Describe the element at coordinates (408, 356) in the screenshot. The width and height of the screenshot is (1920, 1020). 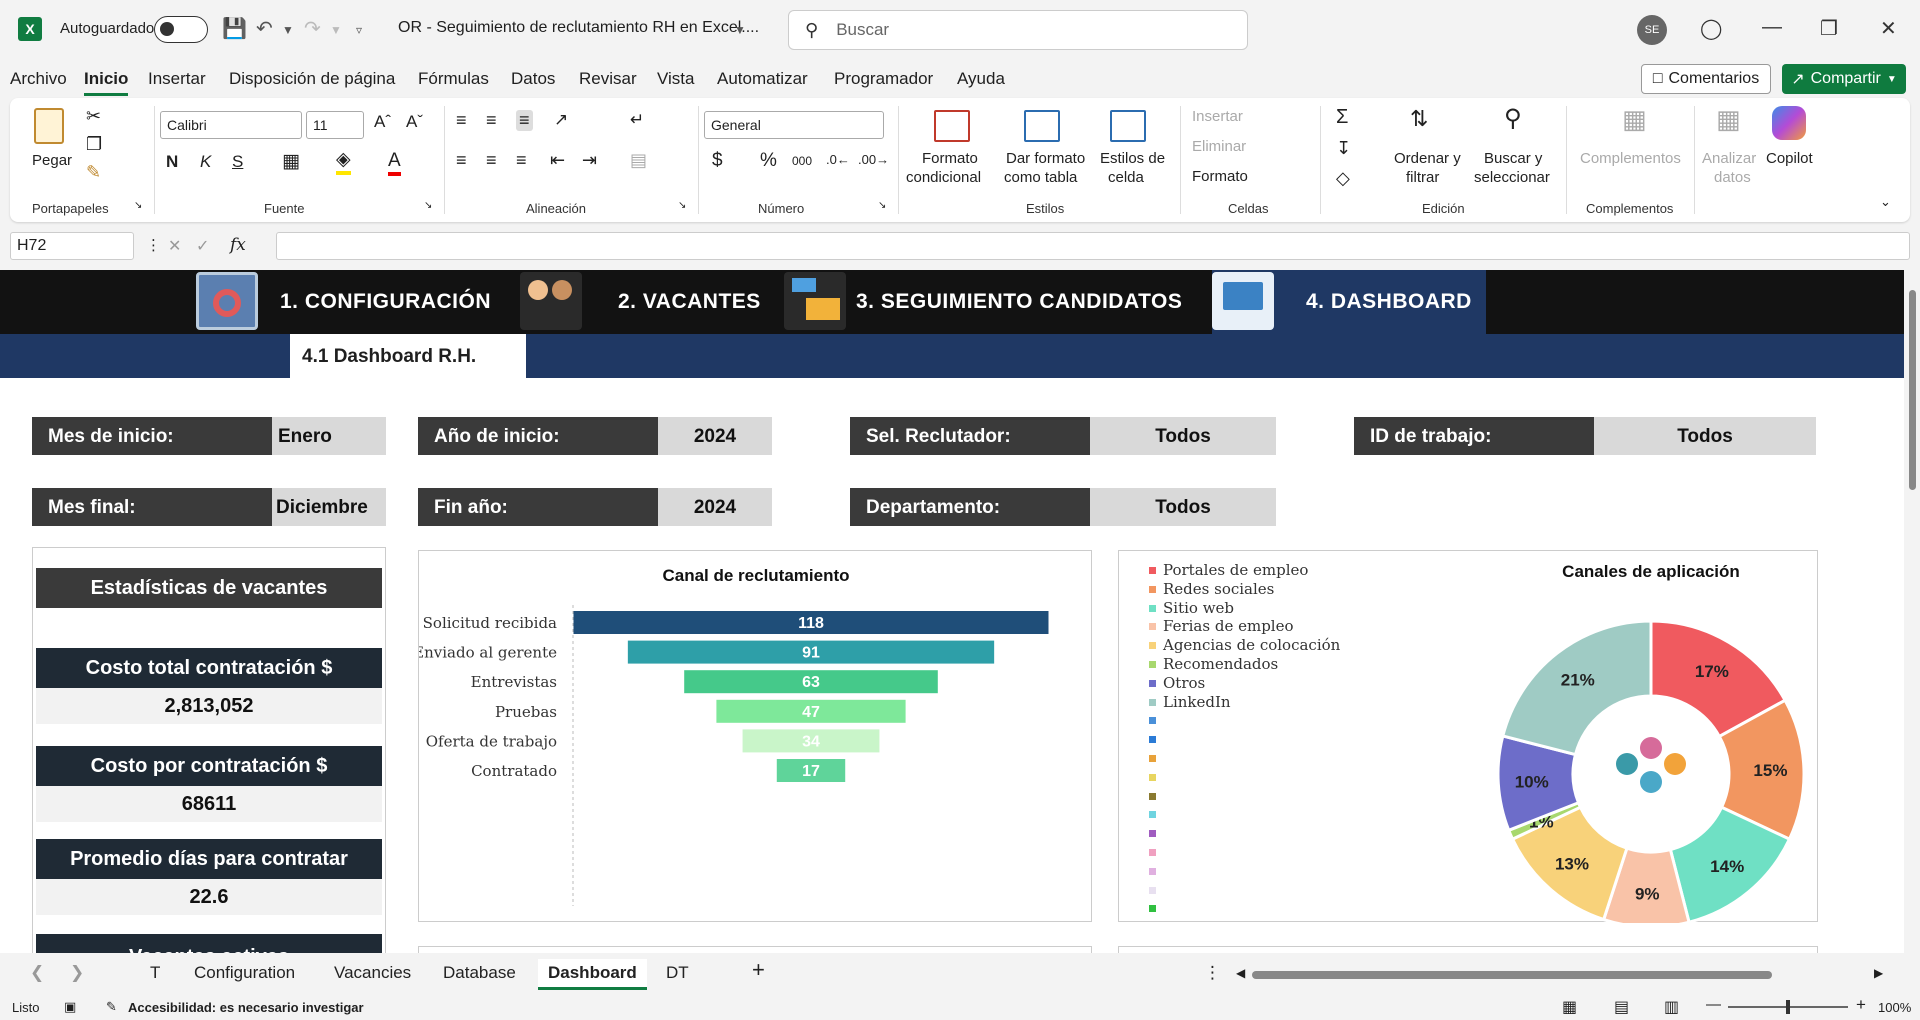
I see `subtab-dashboard-rh: 4.1 Dashboard R.H.` at that location.